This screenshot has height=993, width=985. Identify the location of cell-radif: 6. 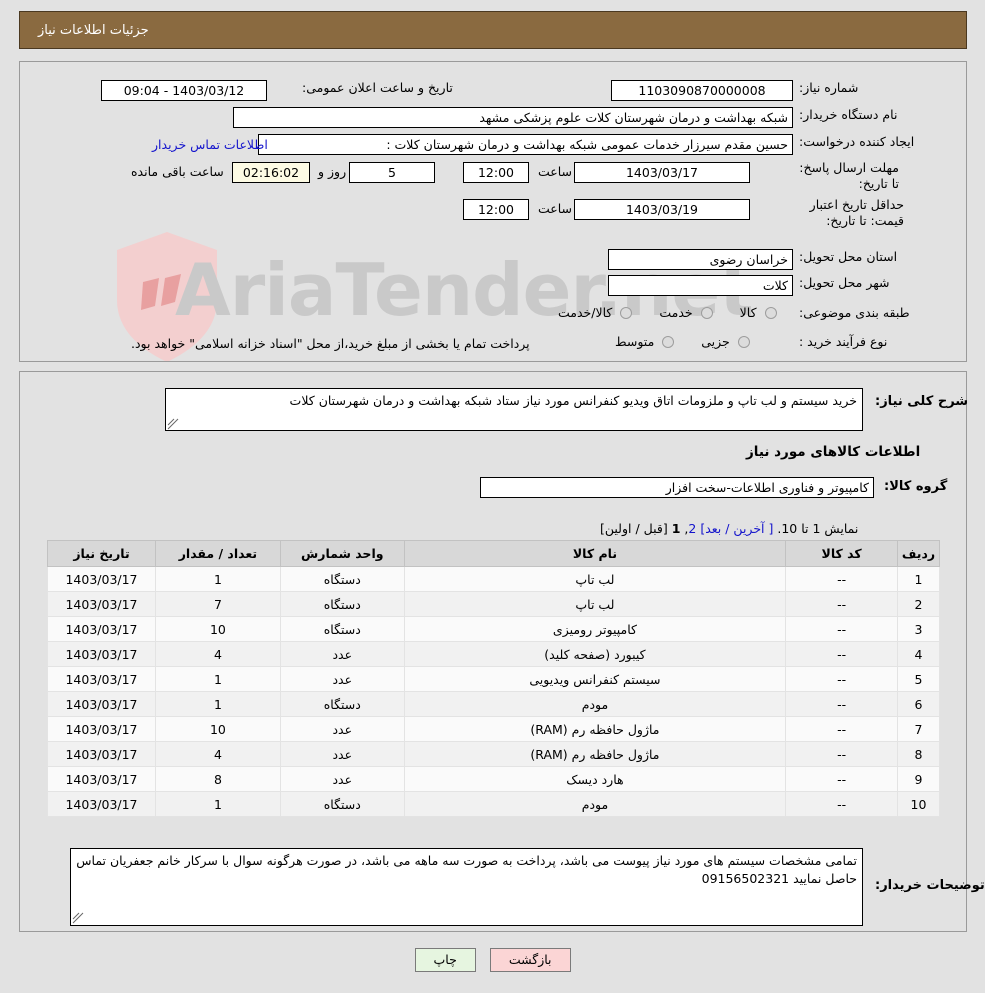
(918, 704).